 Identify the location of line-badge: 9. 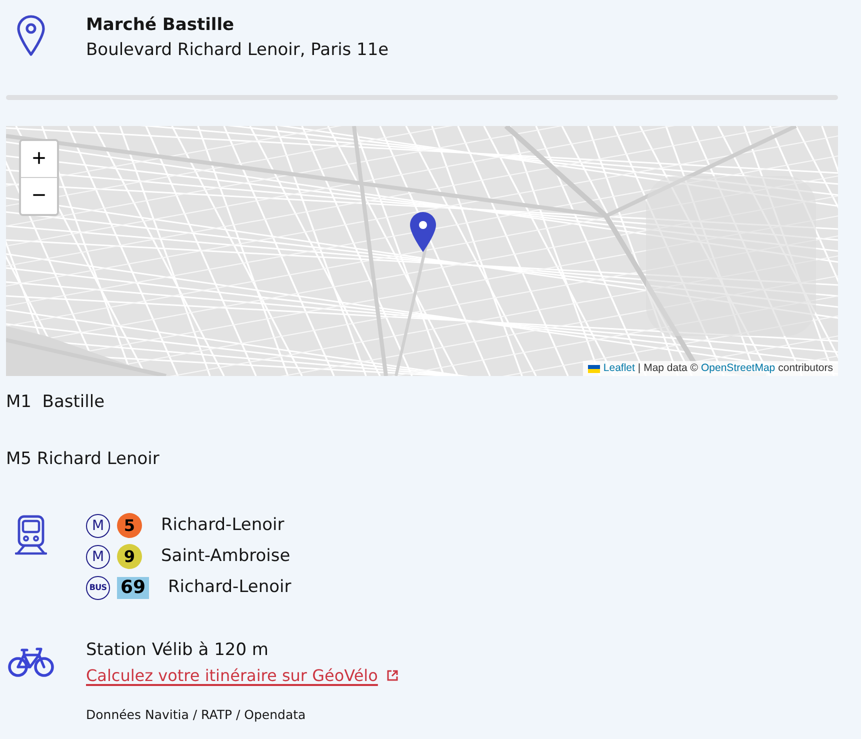
(129, 556).